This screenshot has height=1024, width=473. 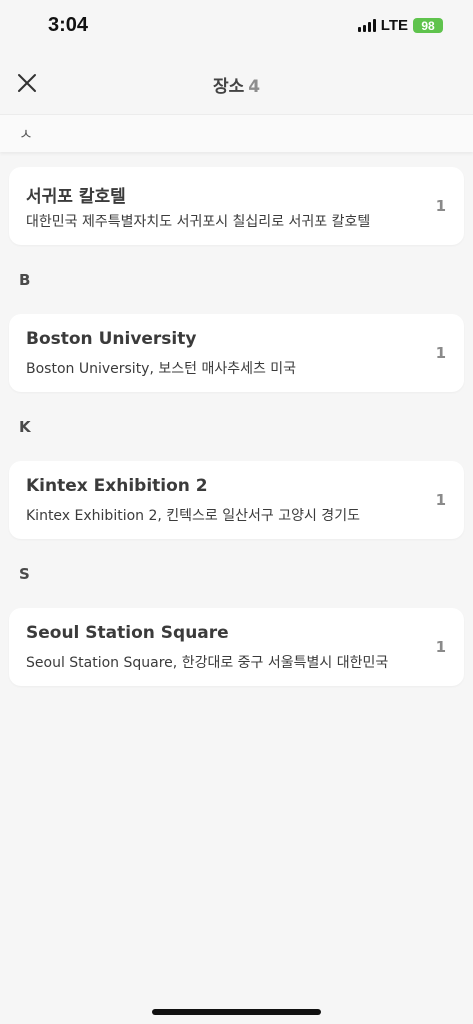 What do you see at coordinates (236, 1012) in the screenshot?
I see `home-indicator` at bounding box center [236, 1012].